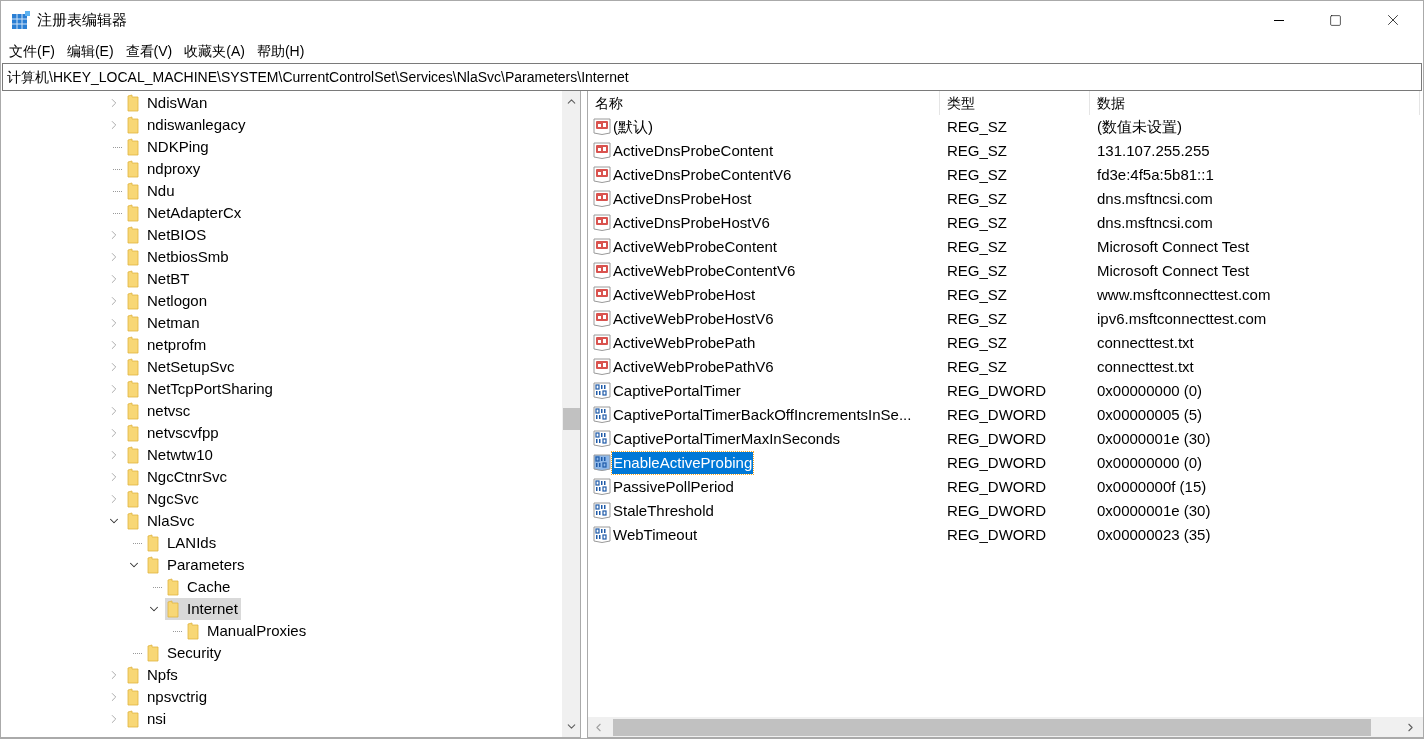 The height and width of the screenshot is (739, 1424). I want to click on maximize-icon, so click(1335, 20).